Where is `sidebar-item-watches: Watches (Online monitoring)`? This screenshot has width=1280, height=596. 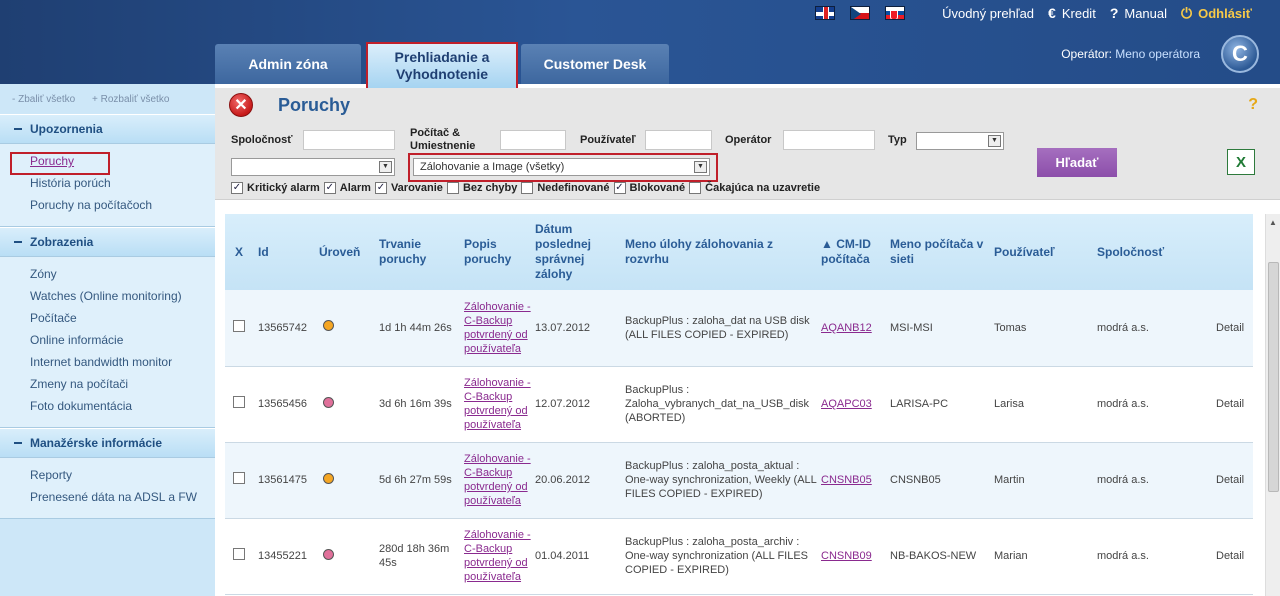 sidebar-item-watches: Watches (Online monitoring) is located at coordinates (122, 296).